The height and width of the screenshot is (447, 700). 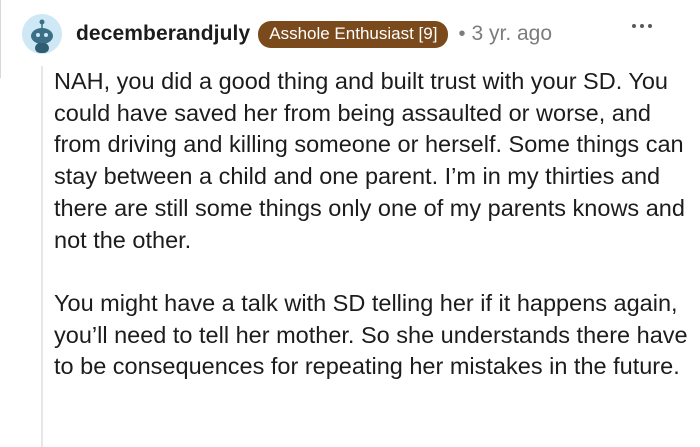 I want to click on comment-timestamp: 3 yr. ago, so click(x=512, y=33).